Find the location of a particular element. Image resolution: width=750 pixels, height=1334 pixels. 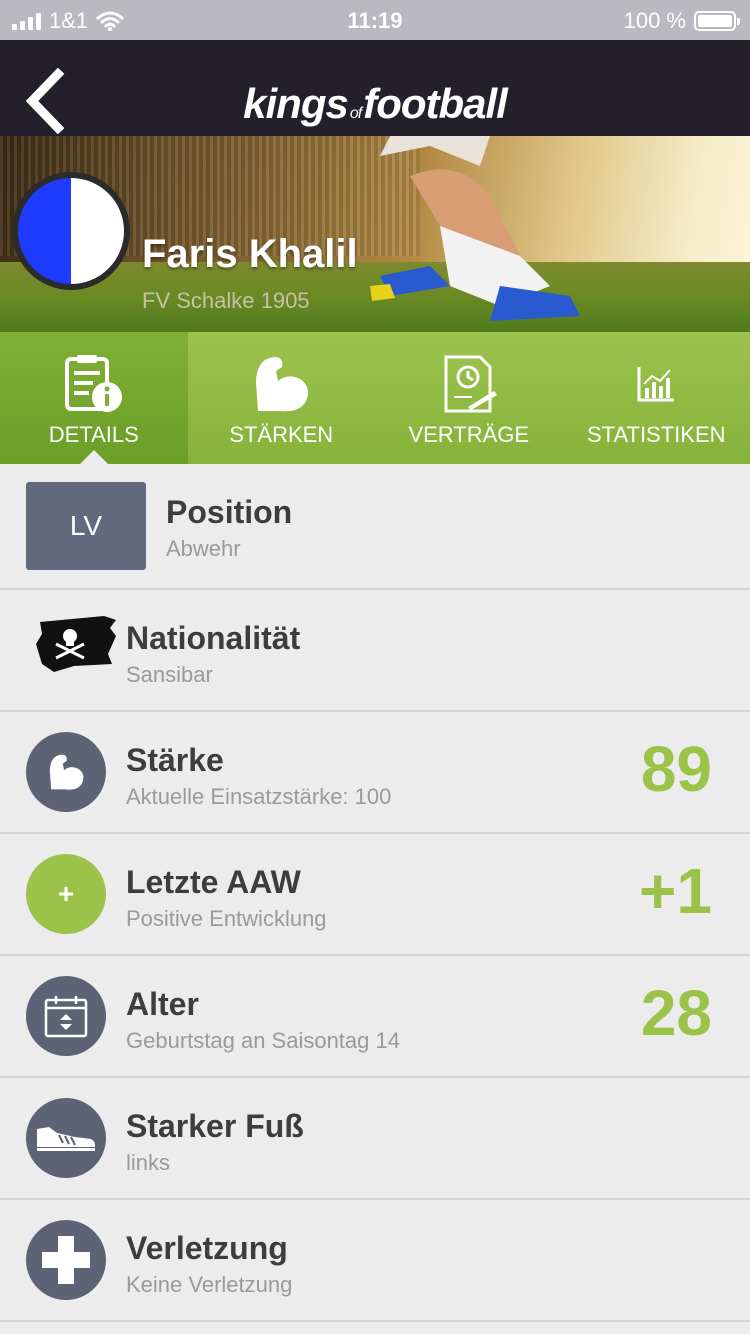

player-club: FV Schalke 1905 is located at coordinates (226, 301).